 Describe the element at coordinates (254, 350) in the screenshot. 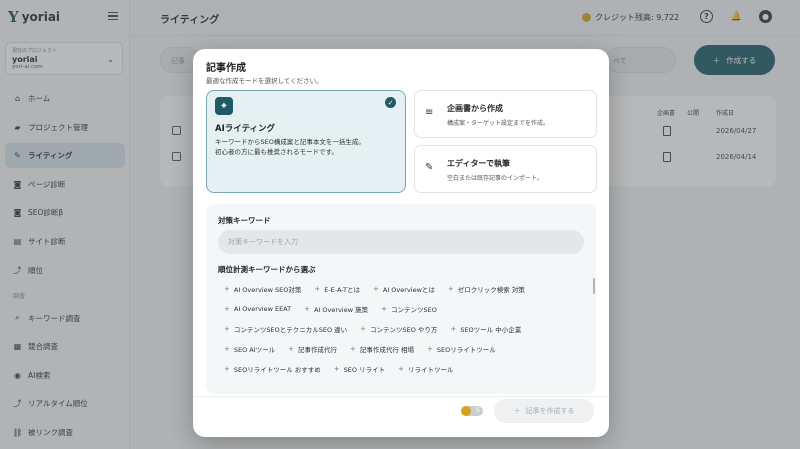

I see `keyword-chip-label: SEO AIツール` at that location.